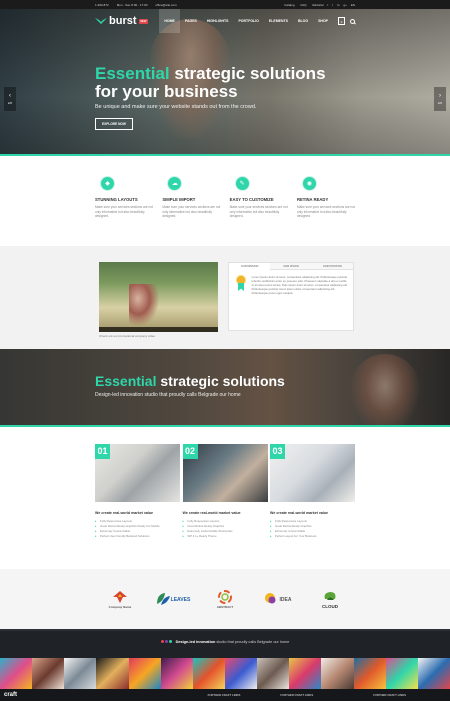  Describe the element at coordinates (303, 21) in the screenshot. I see `nav-item-blog: BLOG` at that location.